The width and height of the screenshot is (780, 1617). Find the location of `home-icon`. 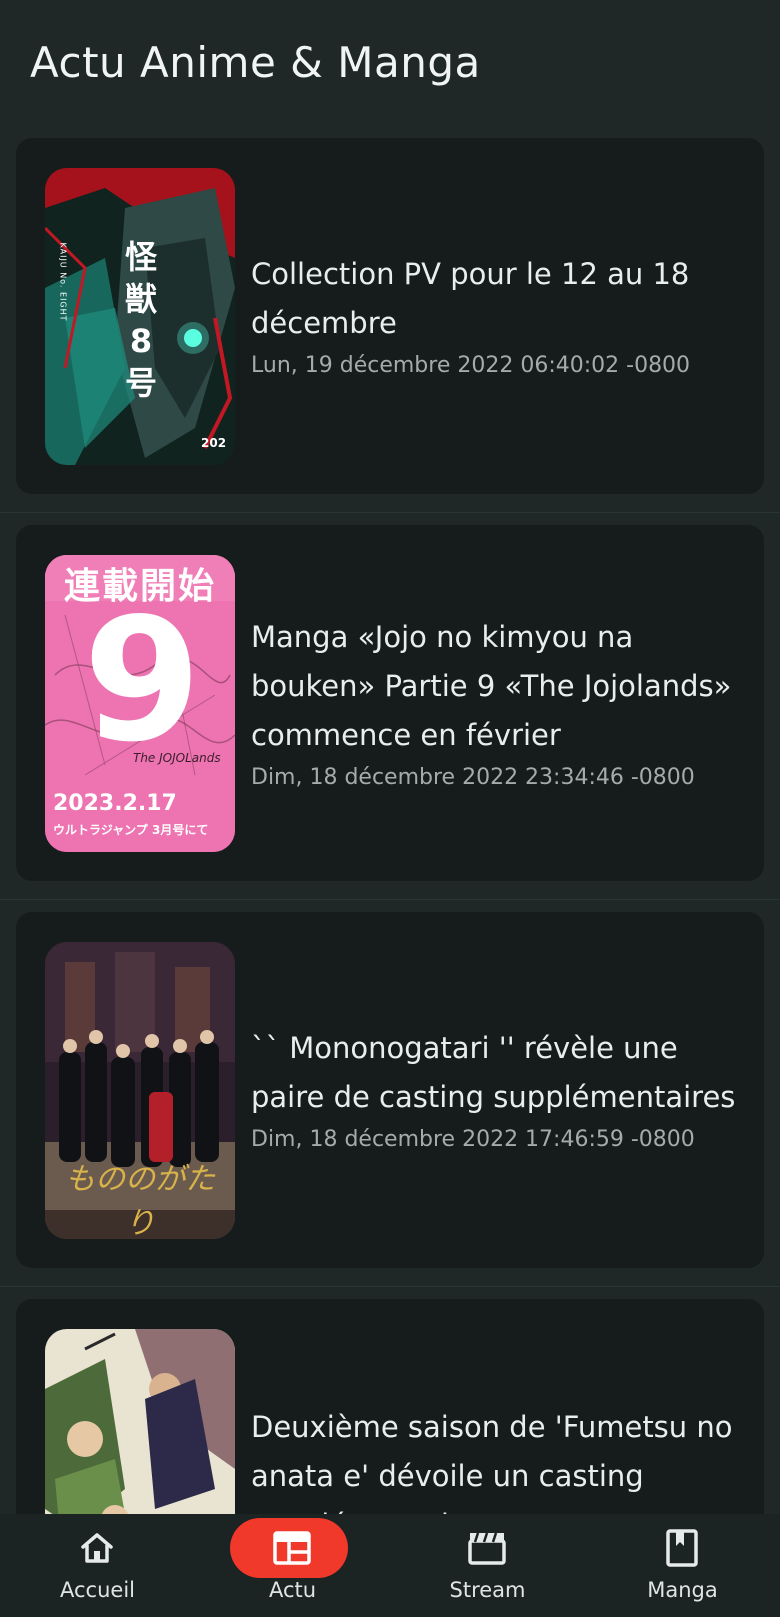

home-icon is located at coordinates (97, 1548).